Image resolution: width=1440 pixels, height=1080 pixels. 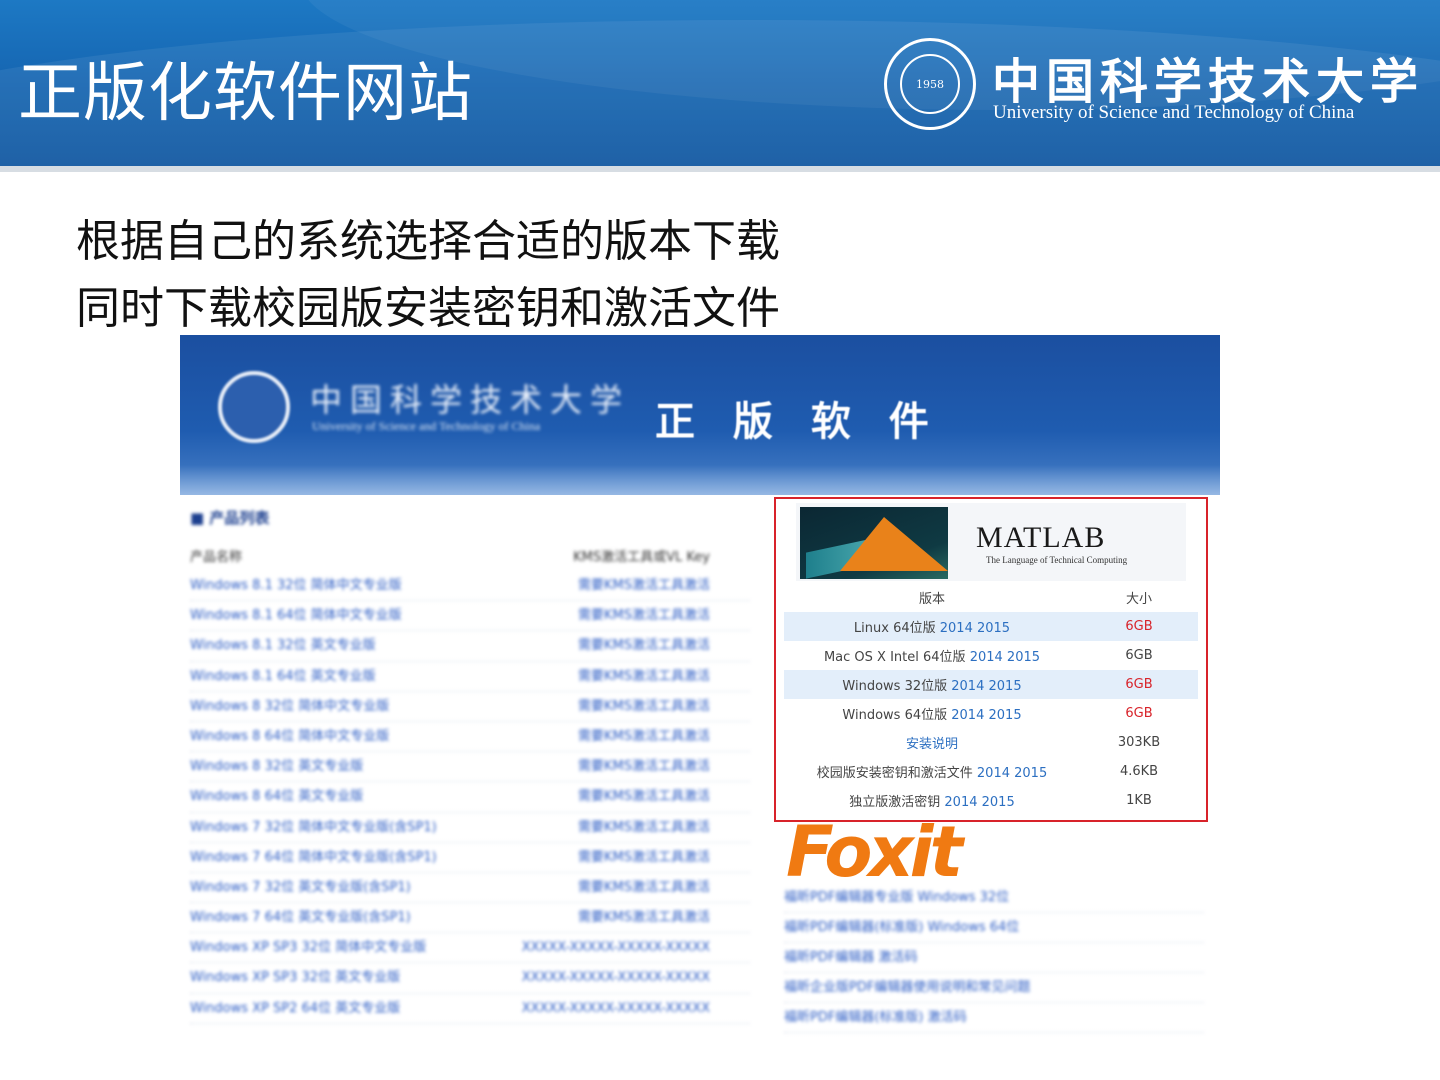 I want to click on product-row: Windows 8 64位 简体中文专业版 需要KMS激活工具激活, so click(x=470, y=737).